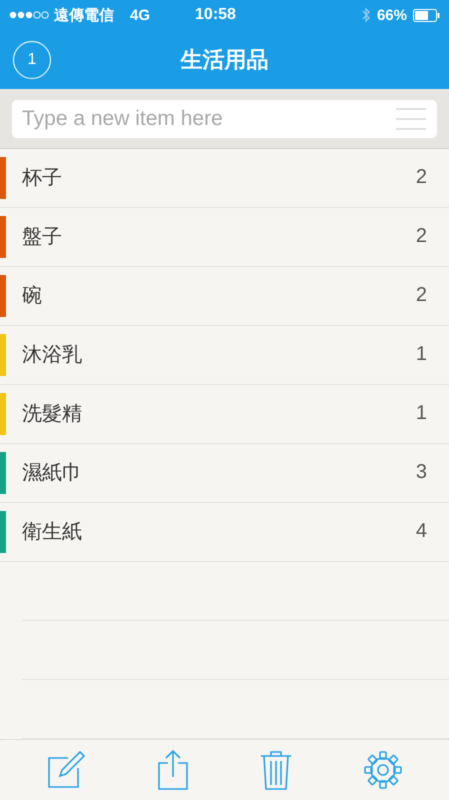 Image resolution: width=449 pixels, height=800 pixels. What do you see at coordinates (276, 769) in the screenshot?
I see `trash-icon` at bounding box center [276, 769].